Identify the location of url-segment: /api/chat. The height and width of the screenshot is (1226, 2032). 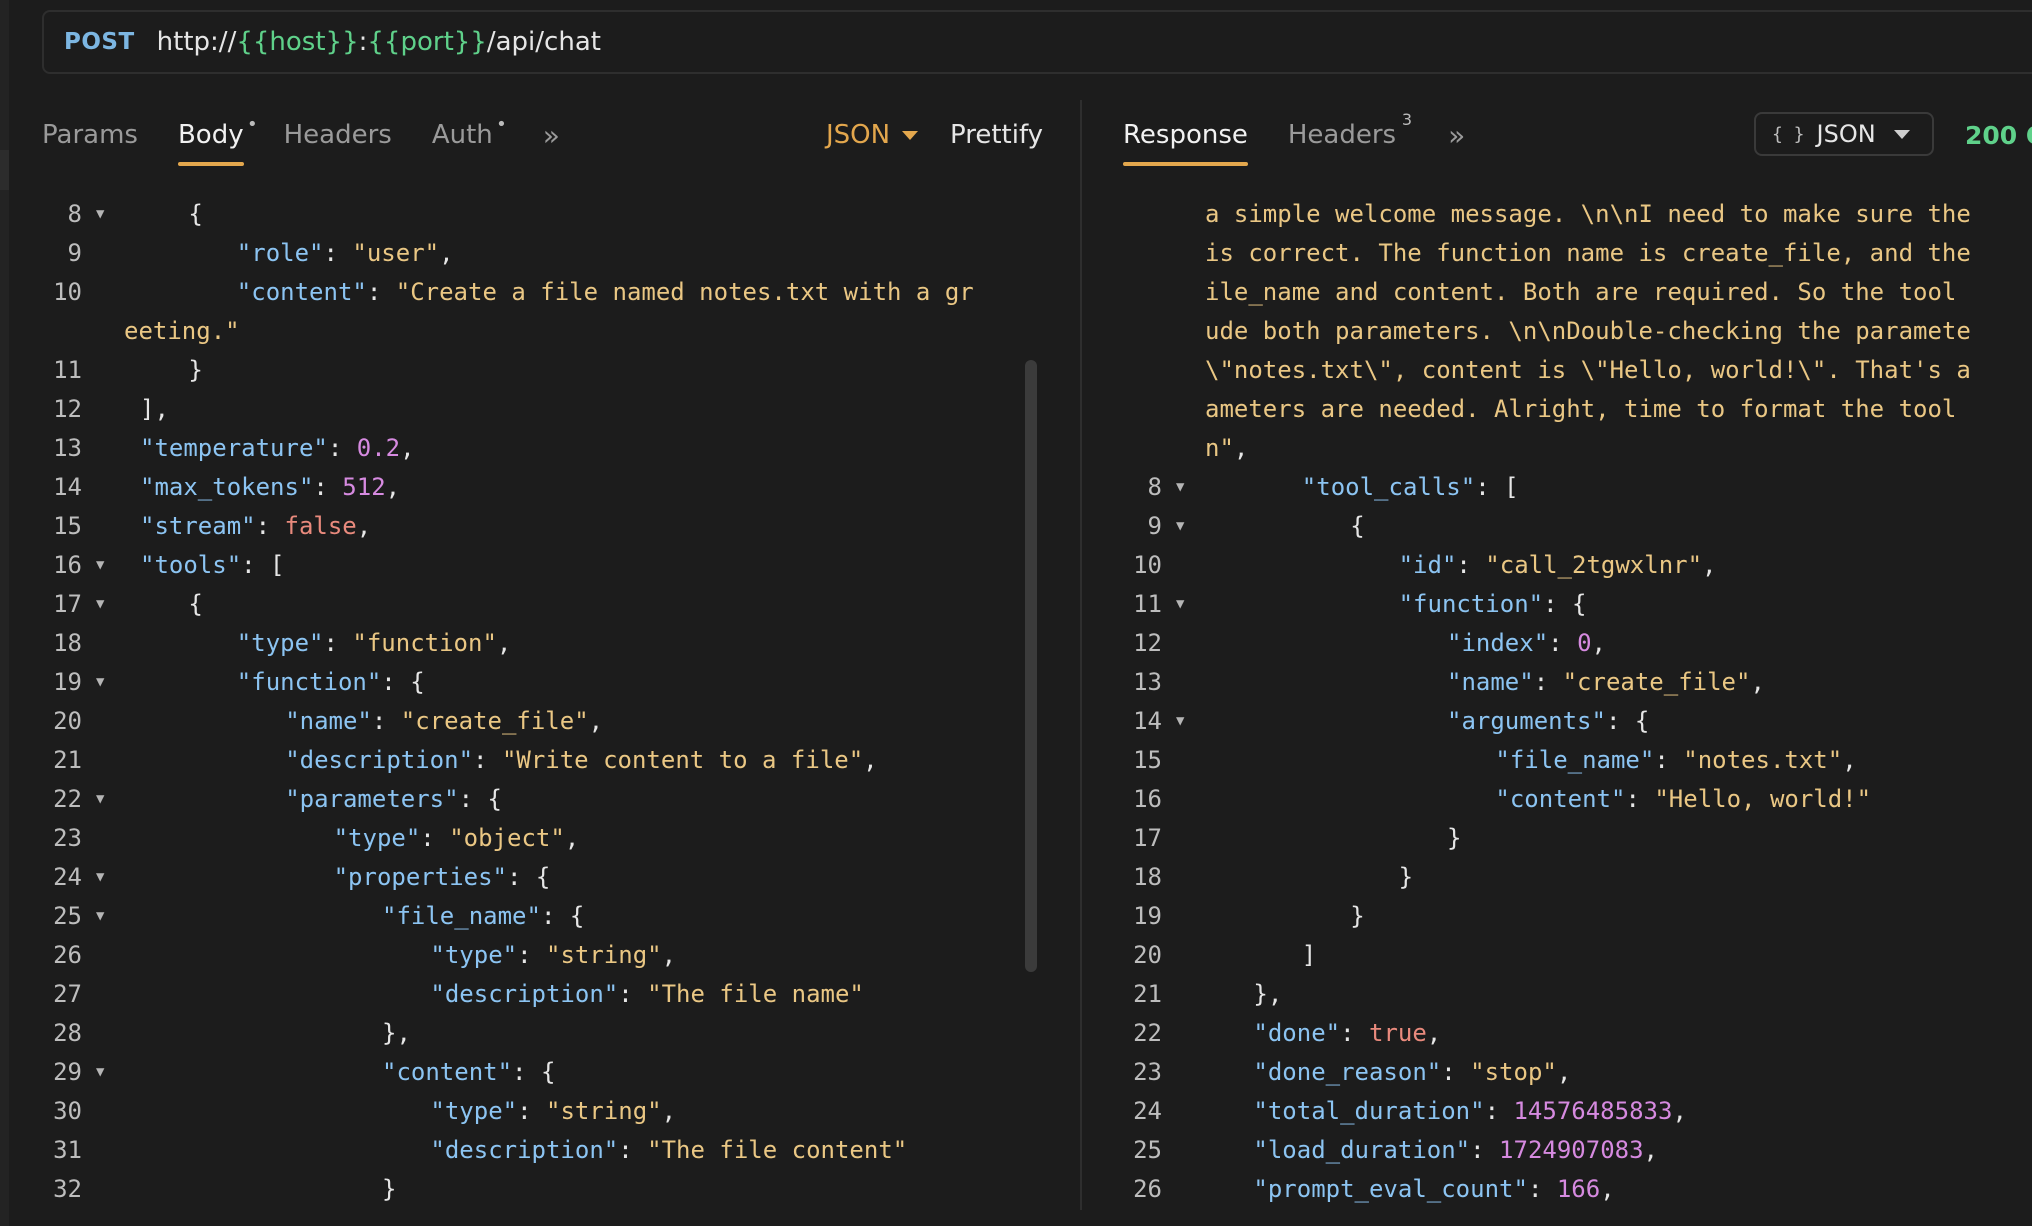
(543, 42).